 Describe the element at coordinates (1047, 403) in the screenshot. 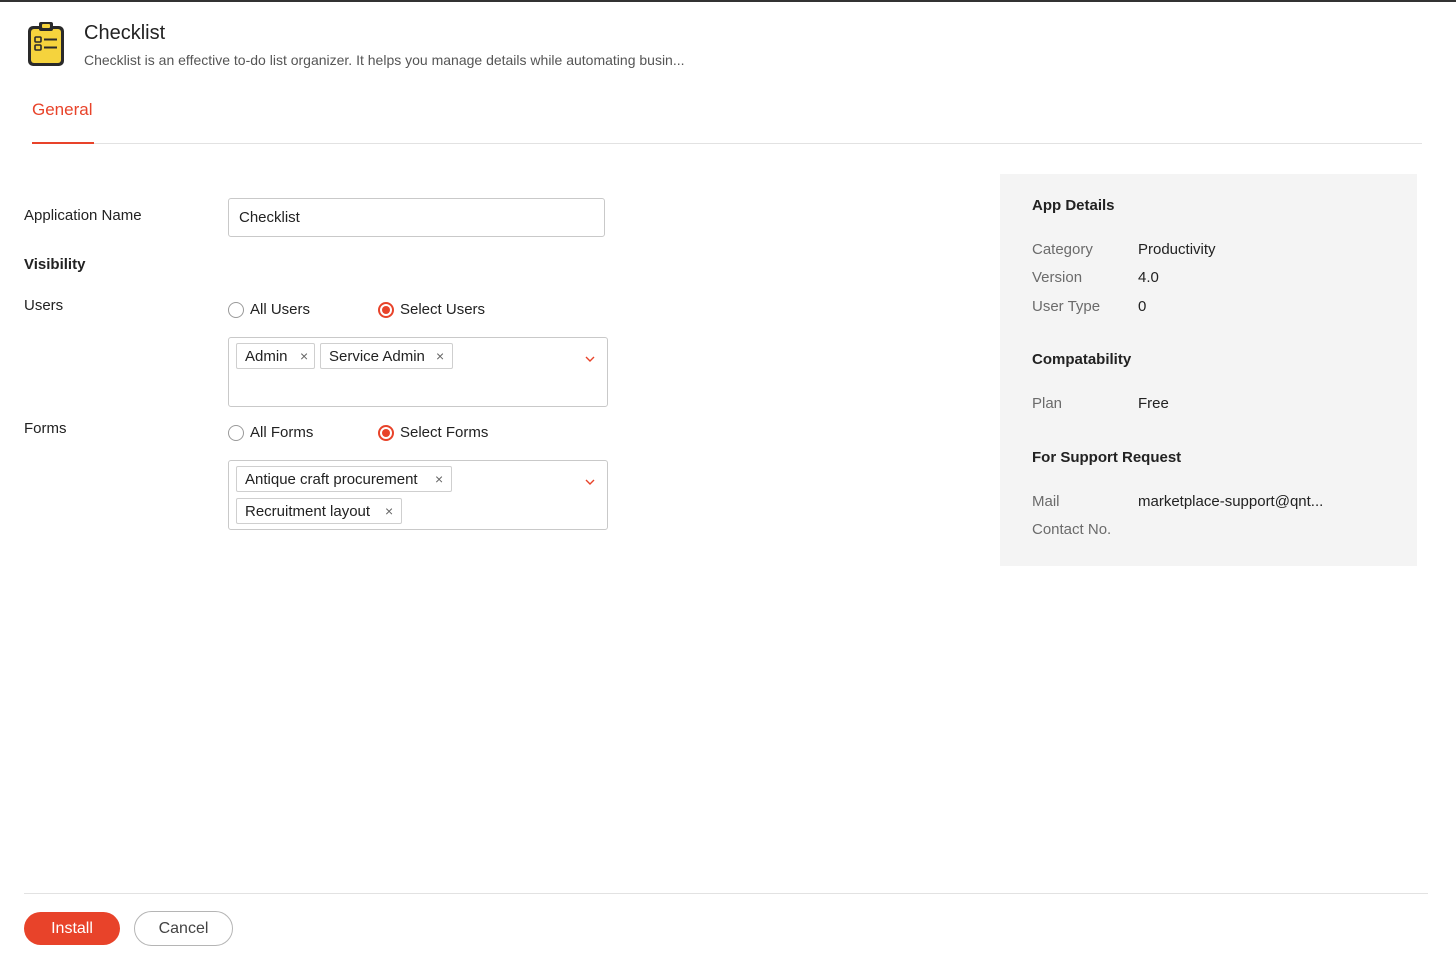

I see `plan-label: Plan` at that location.